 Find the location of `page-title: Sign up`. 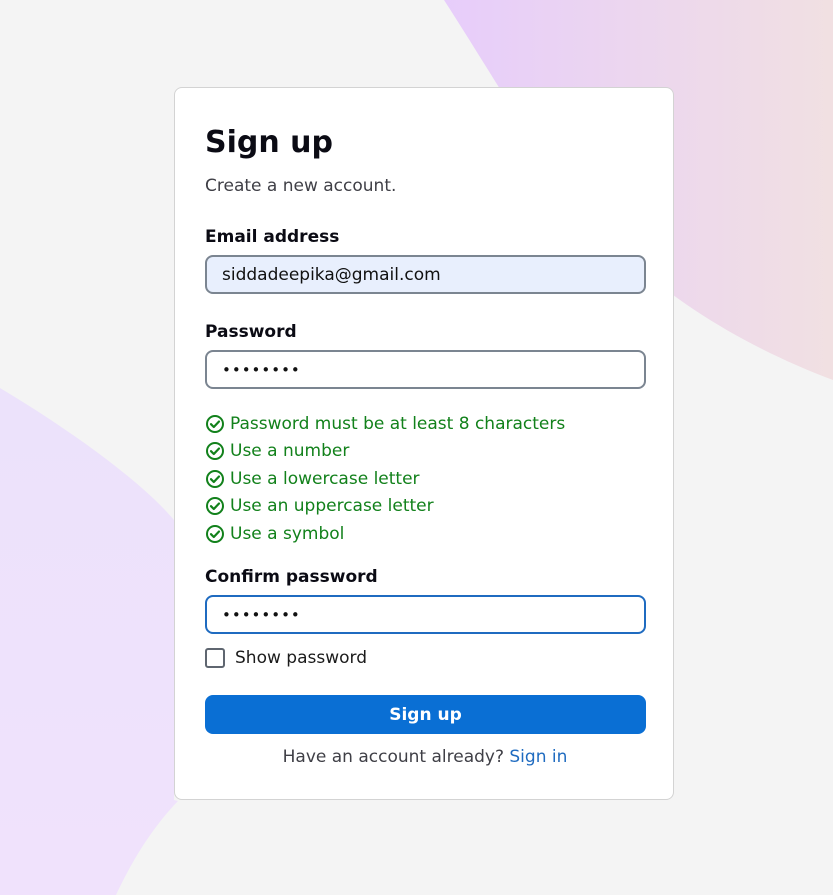

page-title: Sign up is located at coordinates (269, 142).